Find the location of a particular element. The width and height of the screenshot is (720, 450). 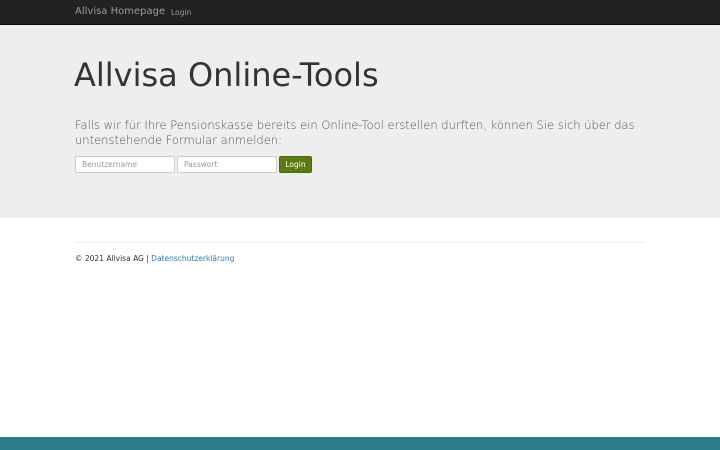

username-input is located at coordinates (125, 164).